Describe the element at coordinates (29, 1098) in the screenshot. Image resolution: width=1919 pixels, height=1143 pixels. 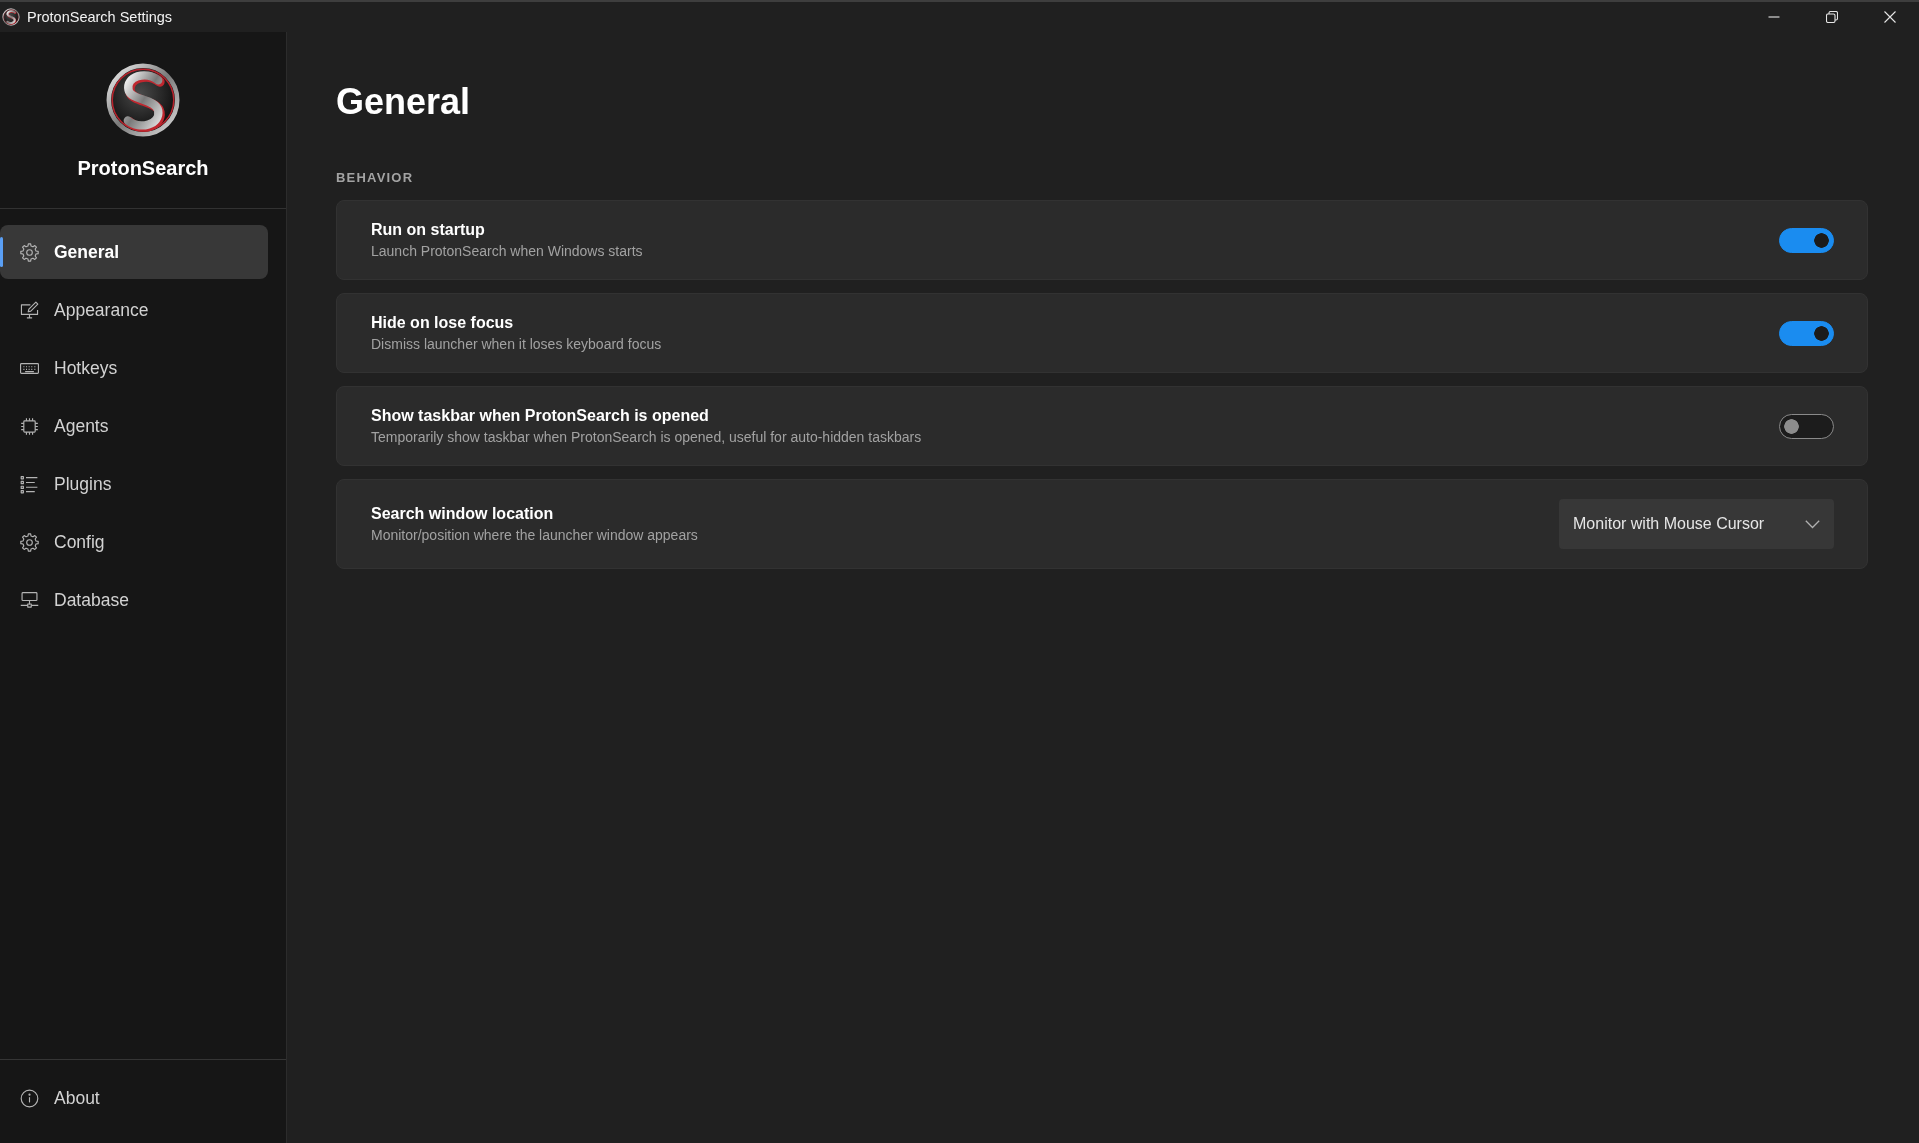
I see `info-icon` at that location.